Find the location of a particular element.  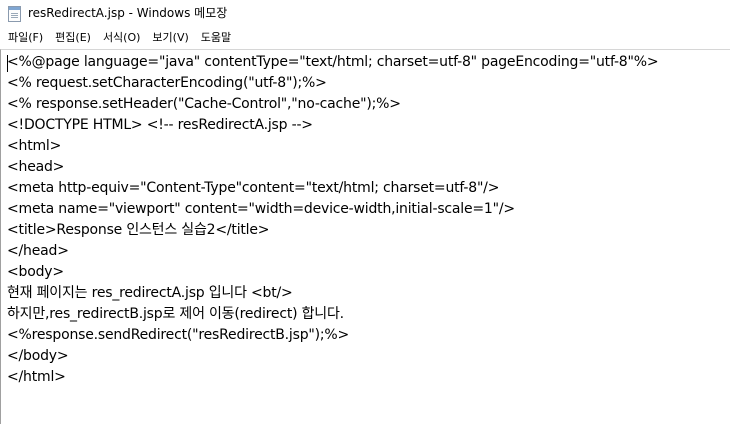

text-caret is located at coordinates (7, 63).